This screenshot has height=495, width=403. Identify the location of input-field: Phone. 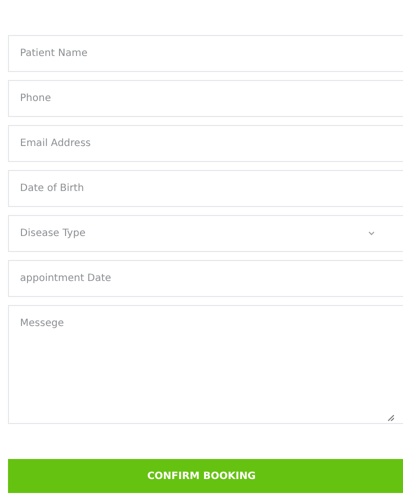
(205, 98).